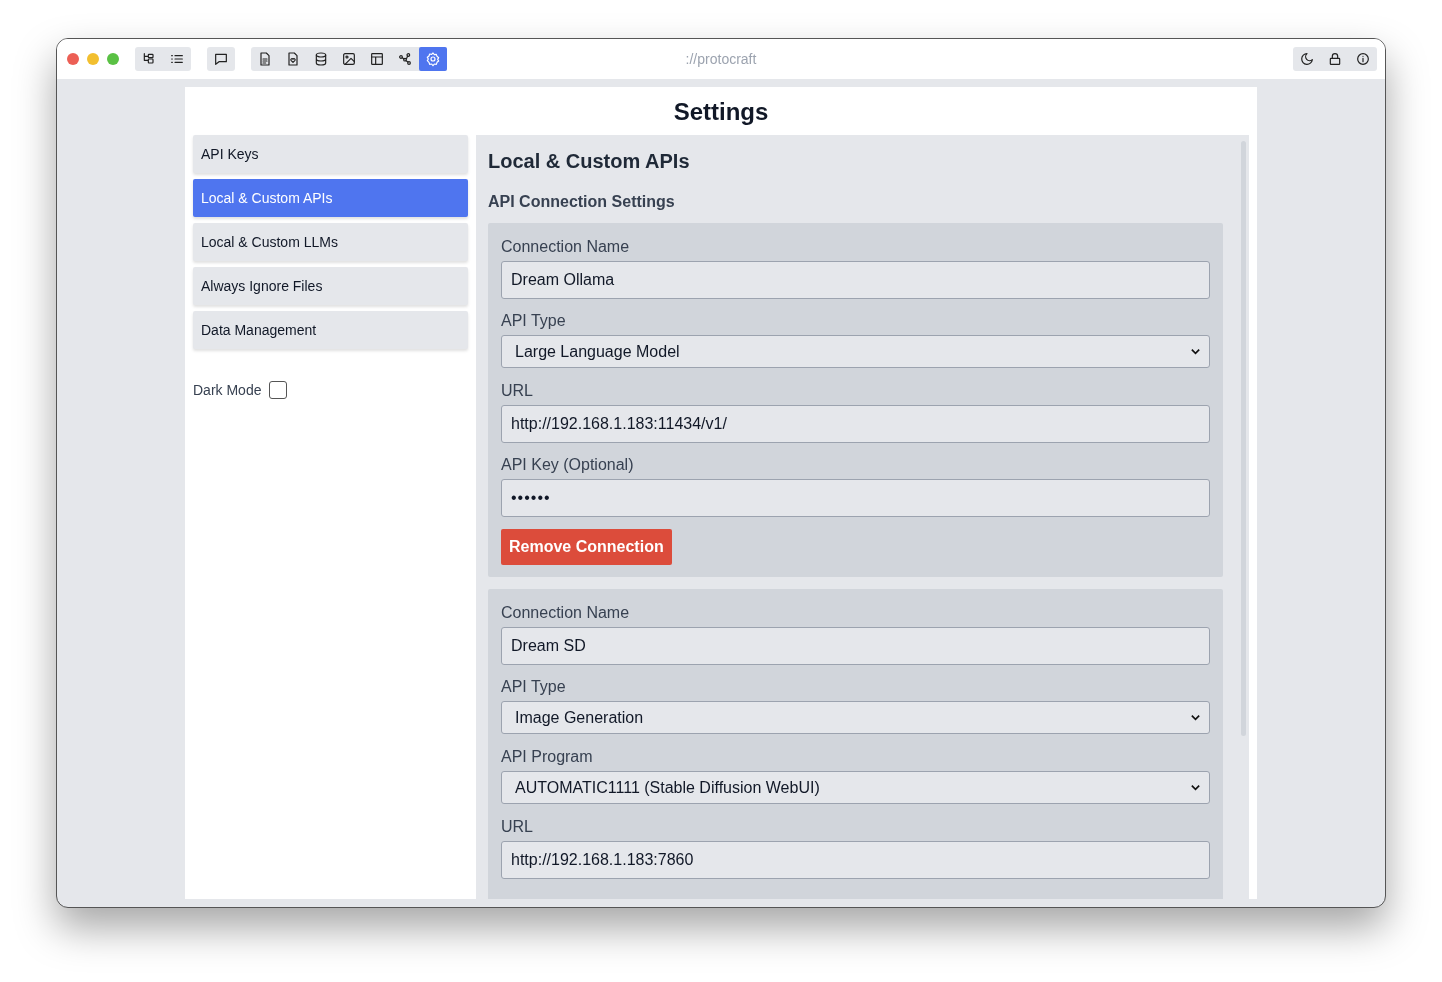  I want to click on sidebar-item: Always Ignore Files, so click(330, 286).